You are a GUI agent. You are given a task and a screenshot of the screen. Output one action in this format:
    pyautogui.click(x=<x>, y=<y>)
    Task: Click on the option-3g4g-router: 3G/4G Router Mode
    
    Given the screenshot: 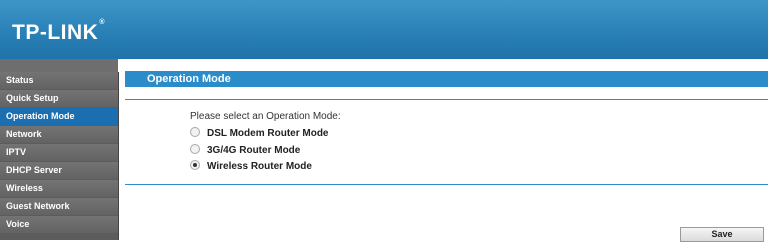 What is the action you would take?
    pyautogui.click(x=245, y=151)
    